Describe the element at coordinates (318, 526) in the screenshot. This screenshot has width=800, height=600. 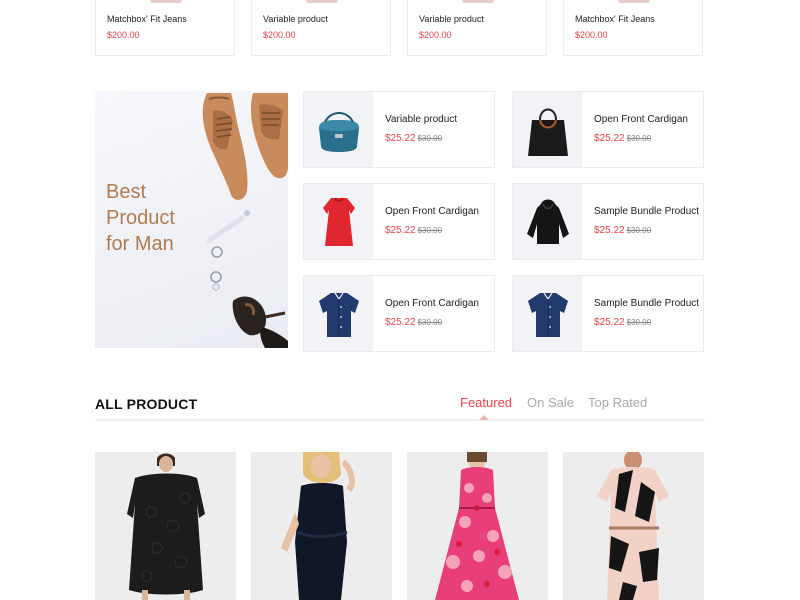
I see `navy-sheath-dress-image` at that location.